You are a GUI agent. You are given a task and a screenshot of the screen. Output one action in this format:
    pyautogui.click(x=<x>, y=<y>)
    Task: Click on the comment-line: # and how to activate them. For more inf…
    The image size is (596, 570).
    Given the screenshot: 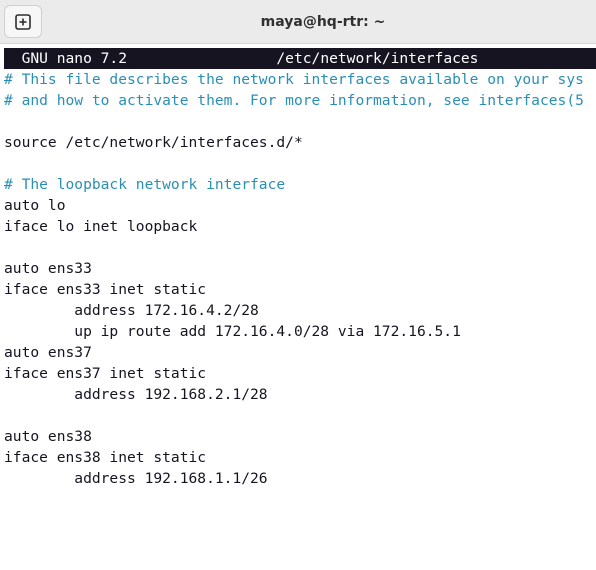 What is the action you would take?
    pyautogui.click(x=294, y=100)
    